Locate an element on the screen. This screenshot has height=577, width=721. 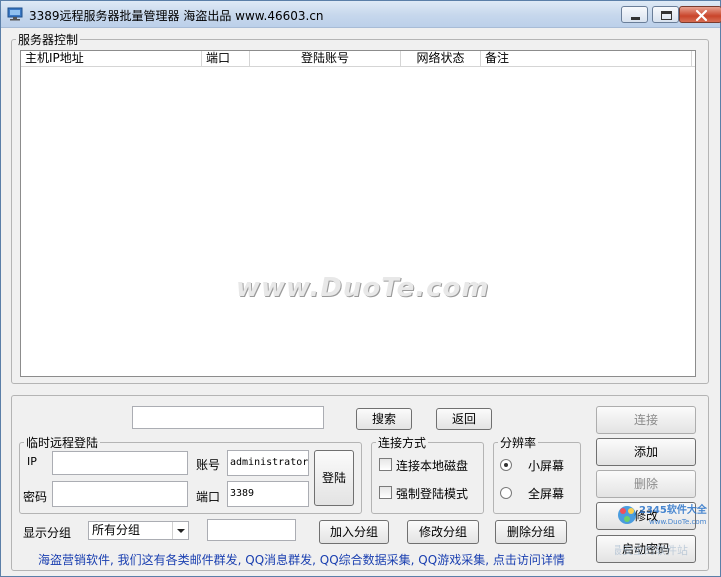
account-label: 账号 is located at coordinates (208, 465).